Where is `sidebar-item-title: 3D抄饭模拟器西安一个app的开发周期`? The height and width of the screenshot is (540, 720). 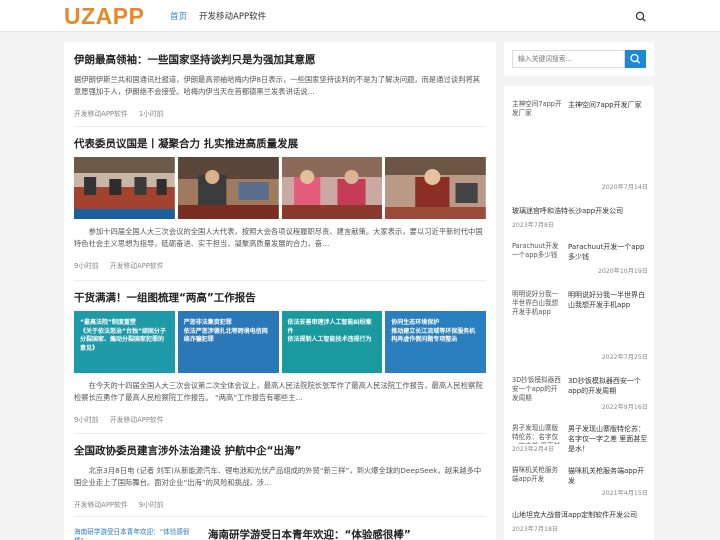 sidebar-item-title: 3D抄饭模拟器西安一个app的开发周期 is located at coordinates (609, 386).